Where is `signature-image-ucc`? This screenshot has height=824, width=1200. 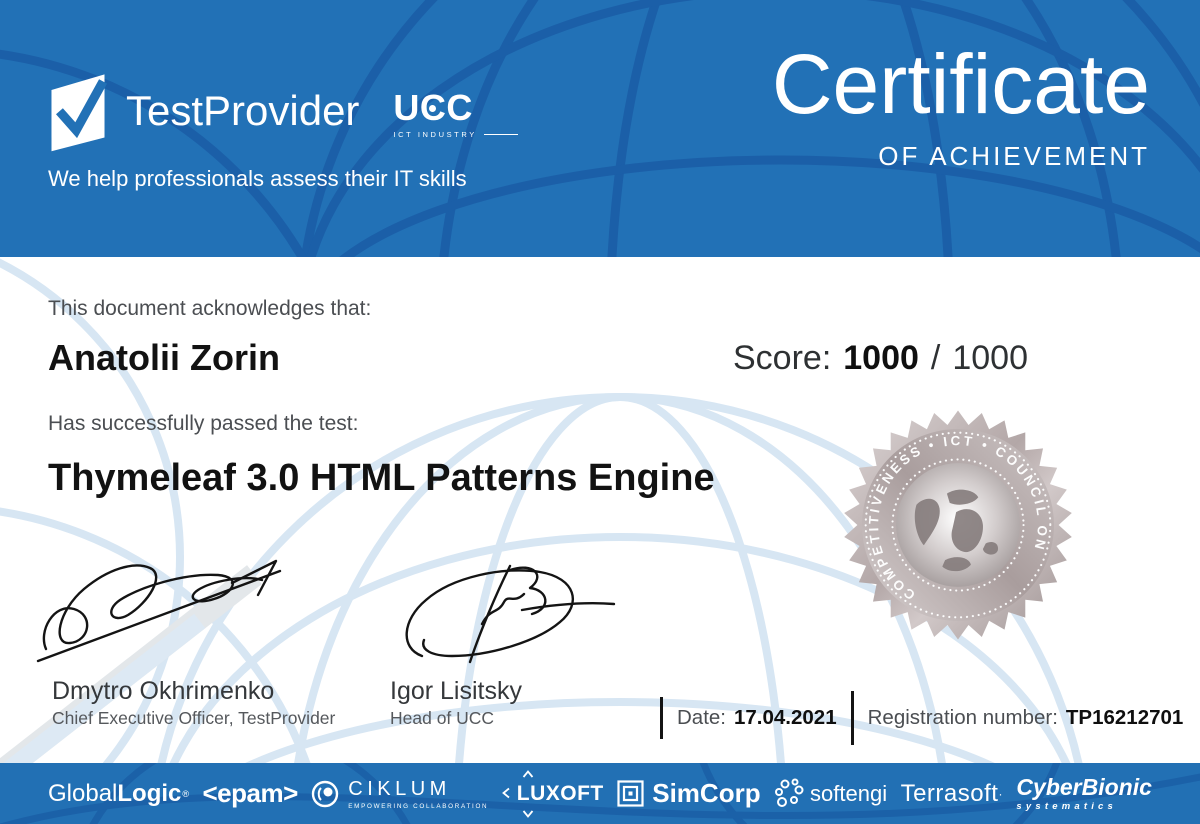
signature-image-ucc is located at coordinates (510, 614).